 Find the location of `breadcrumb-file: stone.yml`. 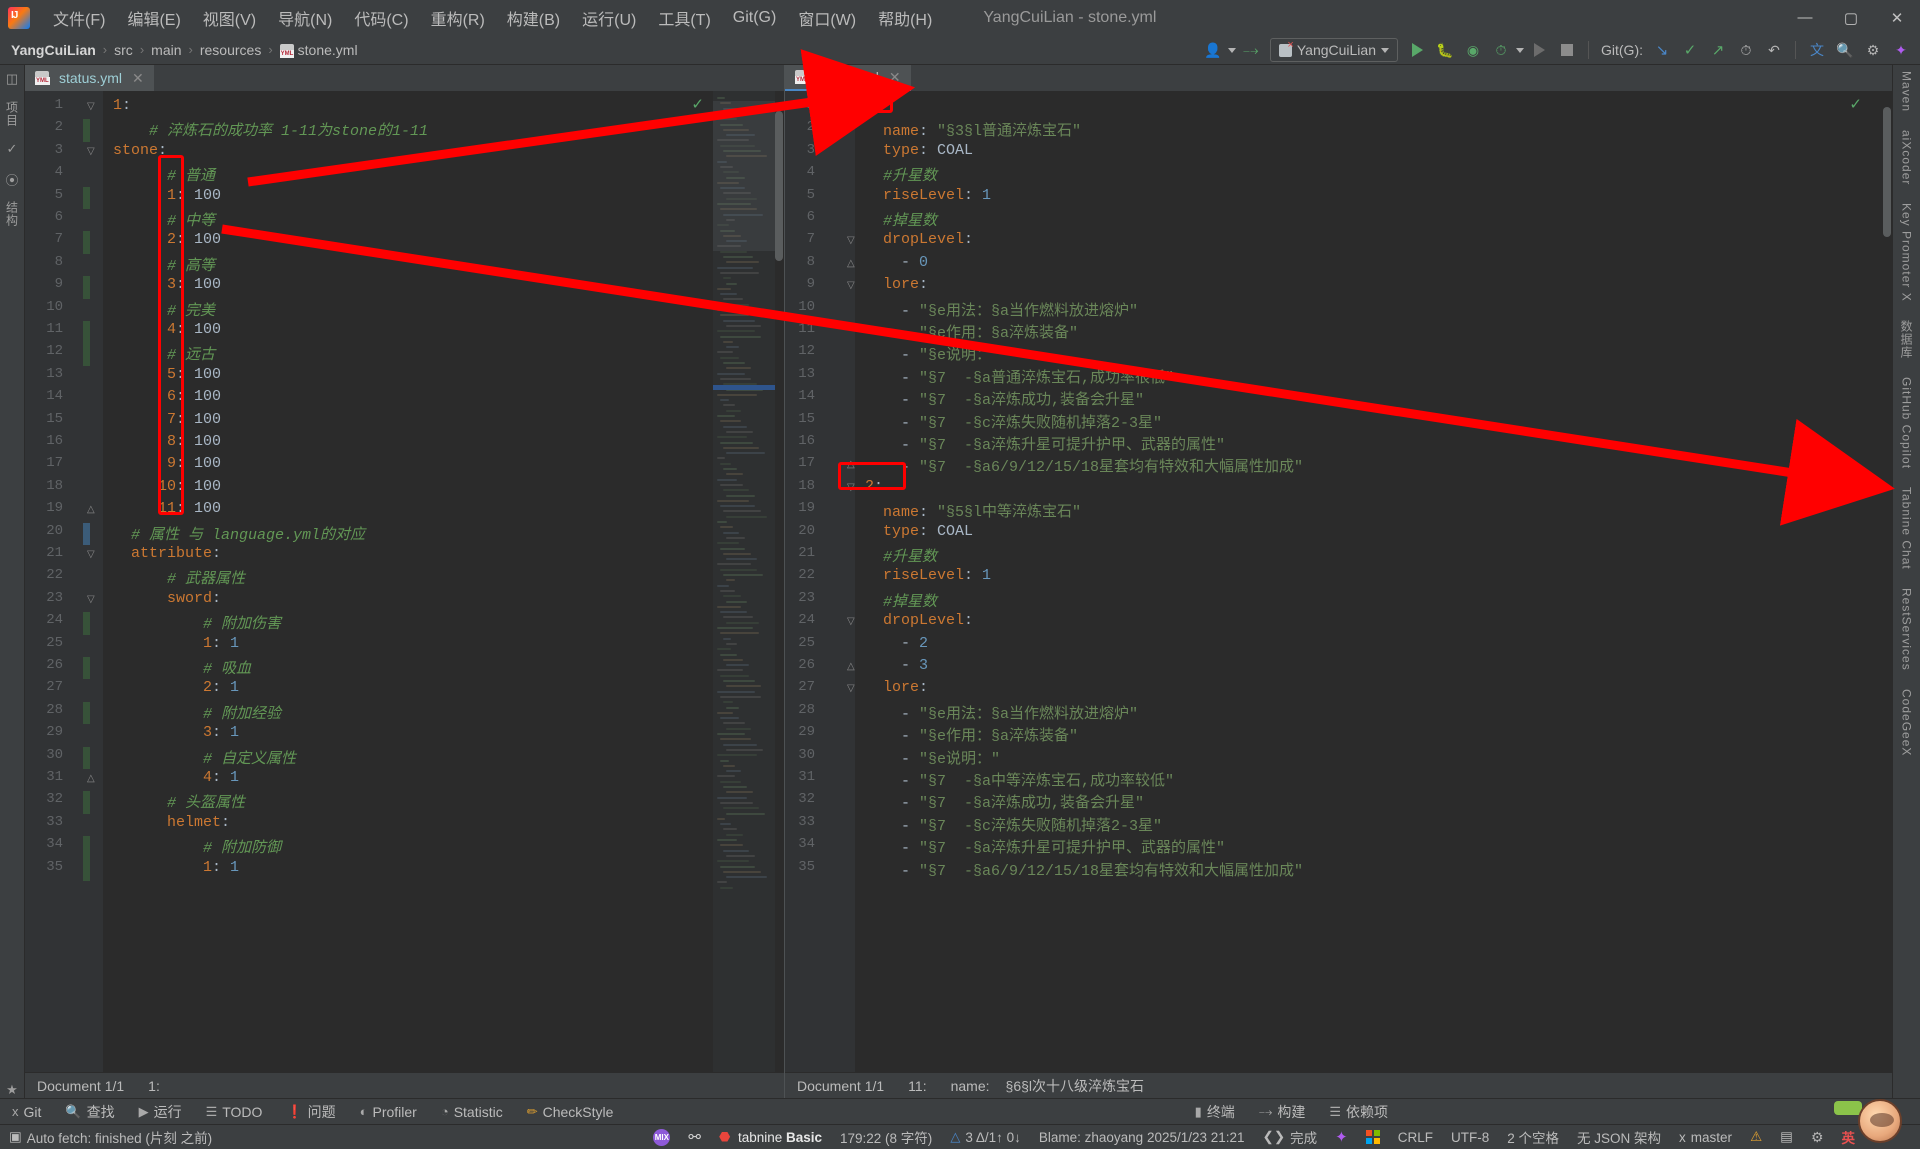

breadcrumb-file: stone.yml is located at coordinates (319, 50).